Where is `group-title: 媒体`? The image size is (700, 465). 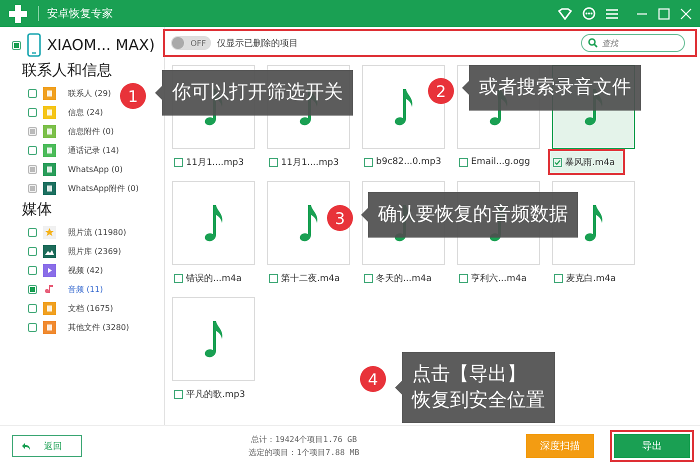
group-title: 媒体 is located at coordinates (37, 209).